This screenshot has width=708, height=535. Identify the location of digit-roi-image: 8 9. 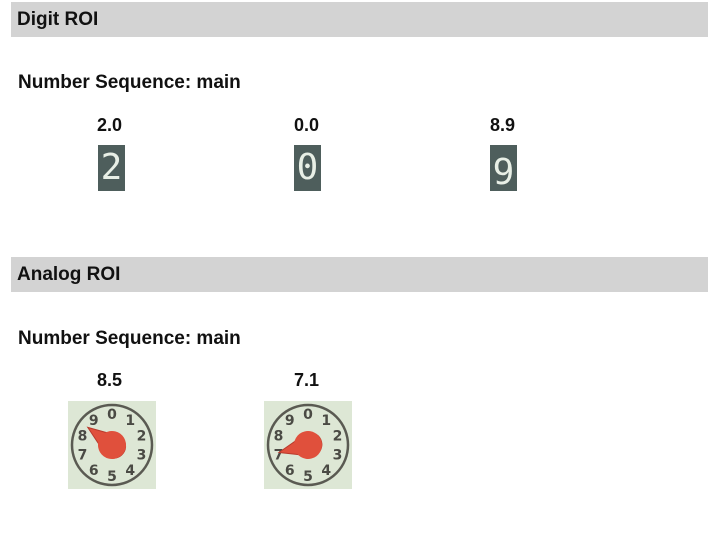
(503, 168).